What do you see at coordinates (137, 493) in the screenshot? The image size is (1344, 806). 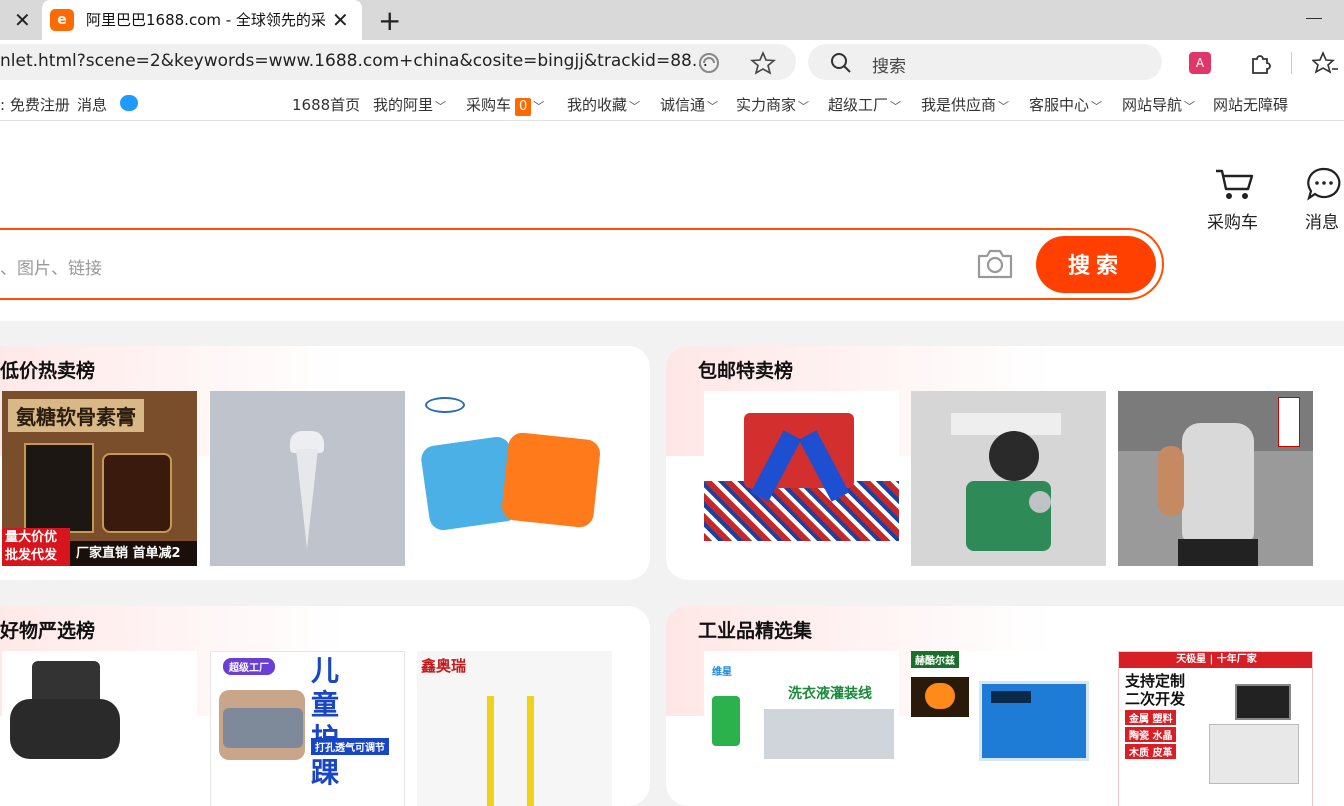 I see `product-jar` at bounding box center [137, 493].